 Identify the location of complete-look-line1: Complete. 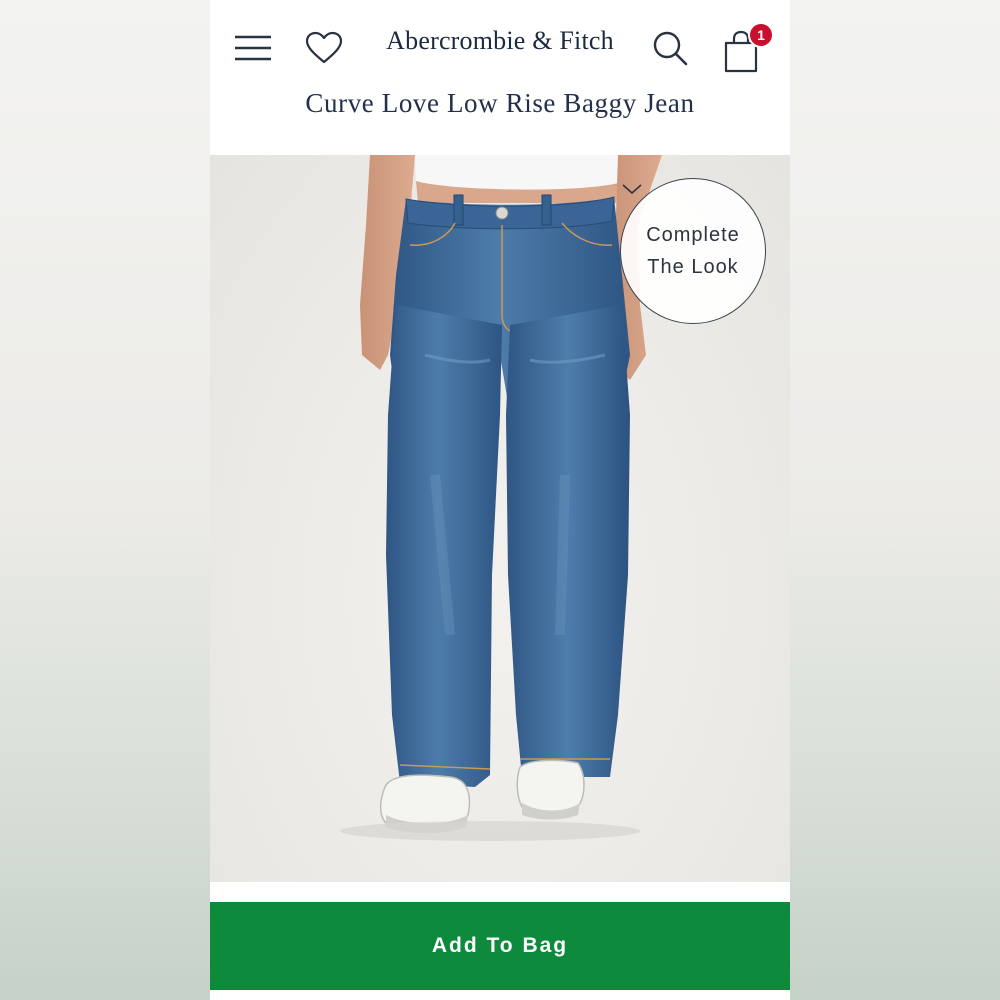
(693, 235).